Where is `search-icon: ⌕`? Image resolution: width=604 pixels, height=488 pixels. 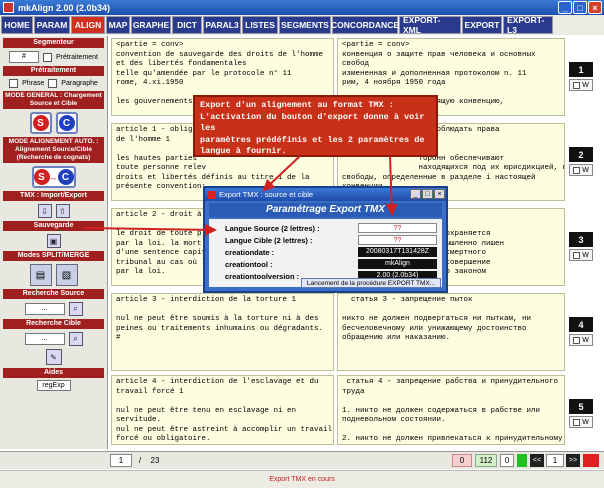
search-icon: ⌕ is located at coordinates (75, 308).